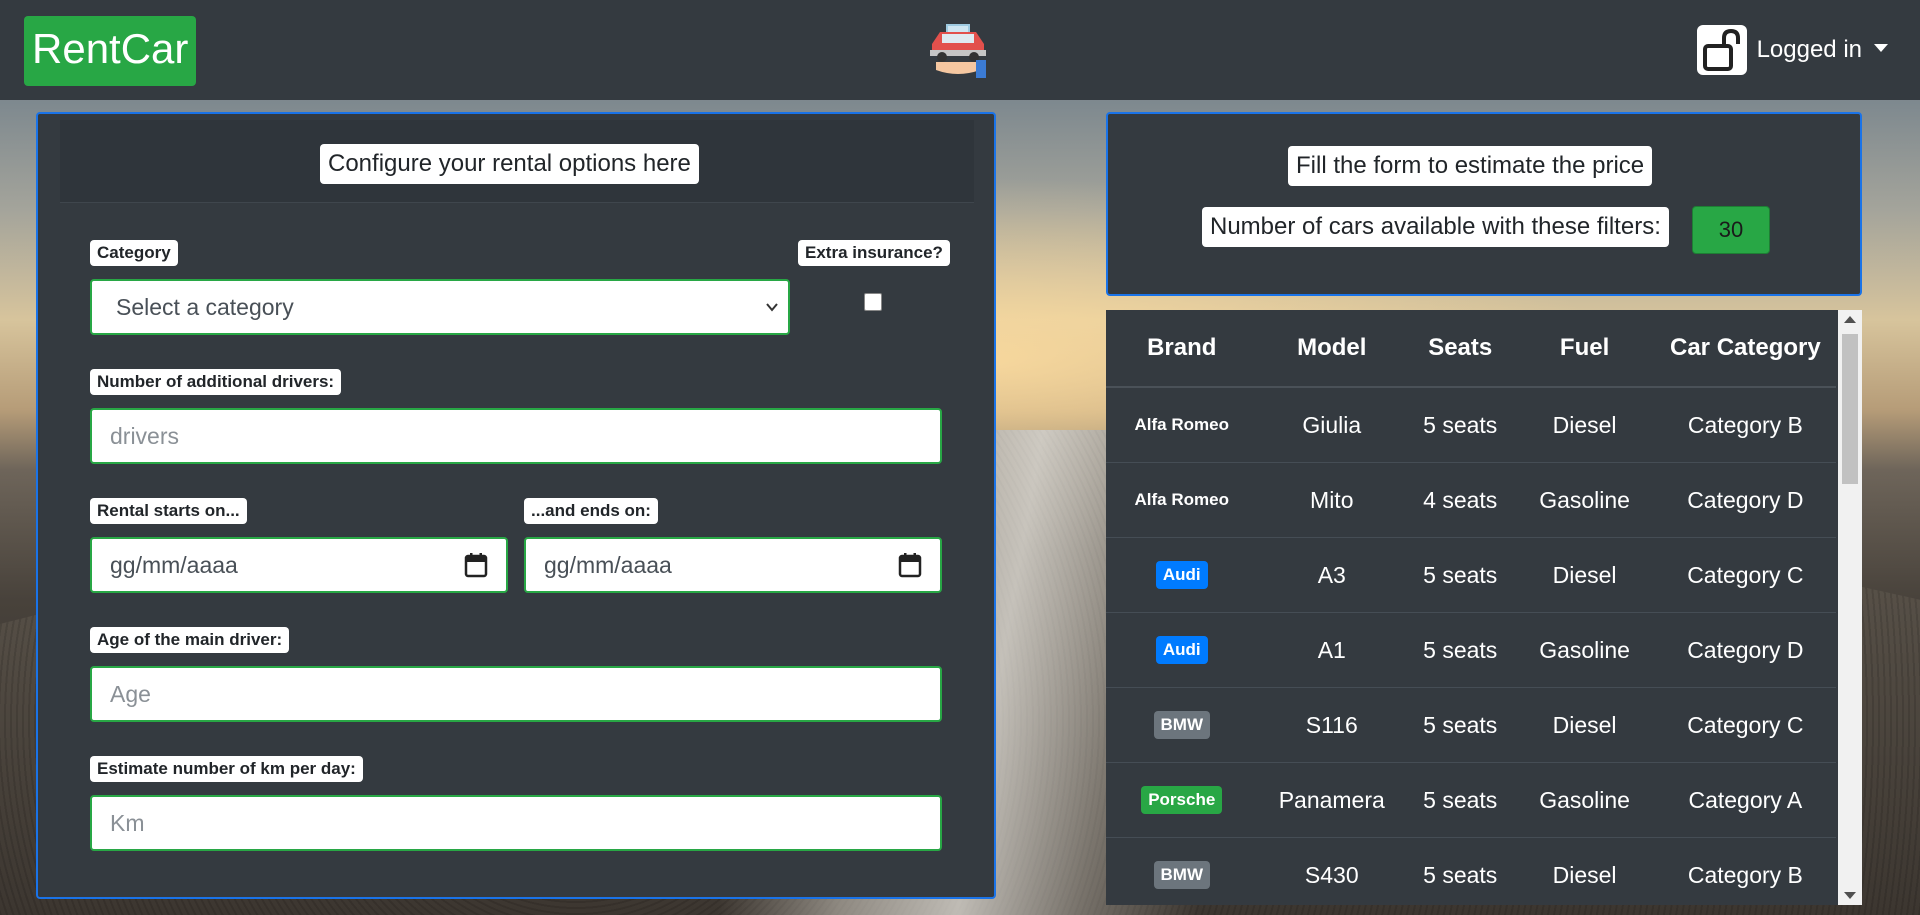 This screenshot has width=1920, height=915. What do you see at coordinates (1584, 349) in the screenshot?
I see `column-header-fuel: Fuel` at bounding box center [1584, 349].